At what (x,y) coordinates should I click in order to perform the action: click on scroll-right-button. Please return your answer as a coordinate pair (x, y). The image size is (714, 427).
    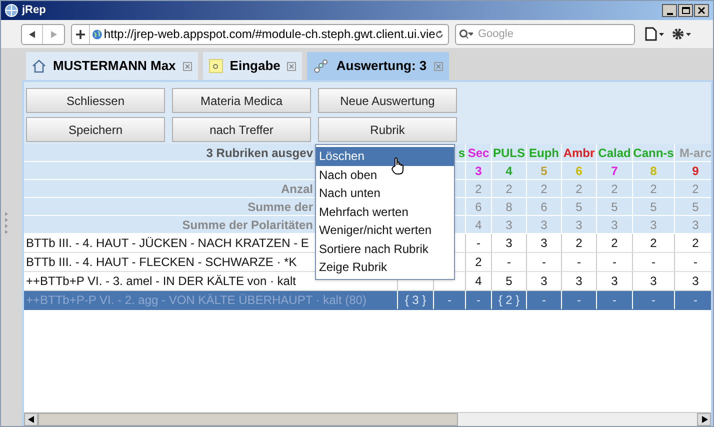
    Looking at the image, I should click on (704, 419).